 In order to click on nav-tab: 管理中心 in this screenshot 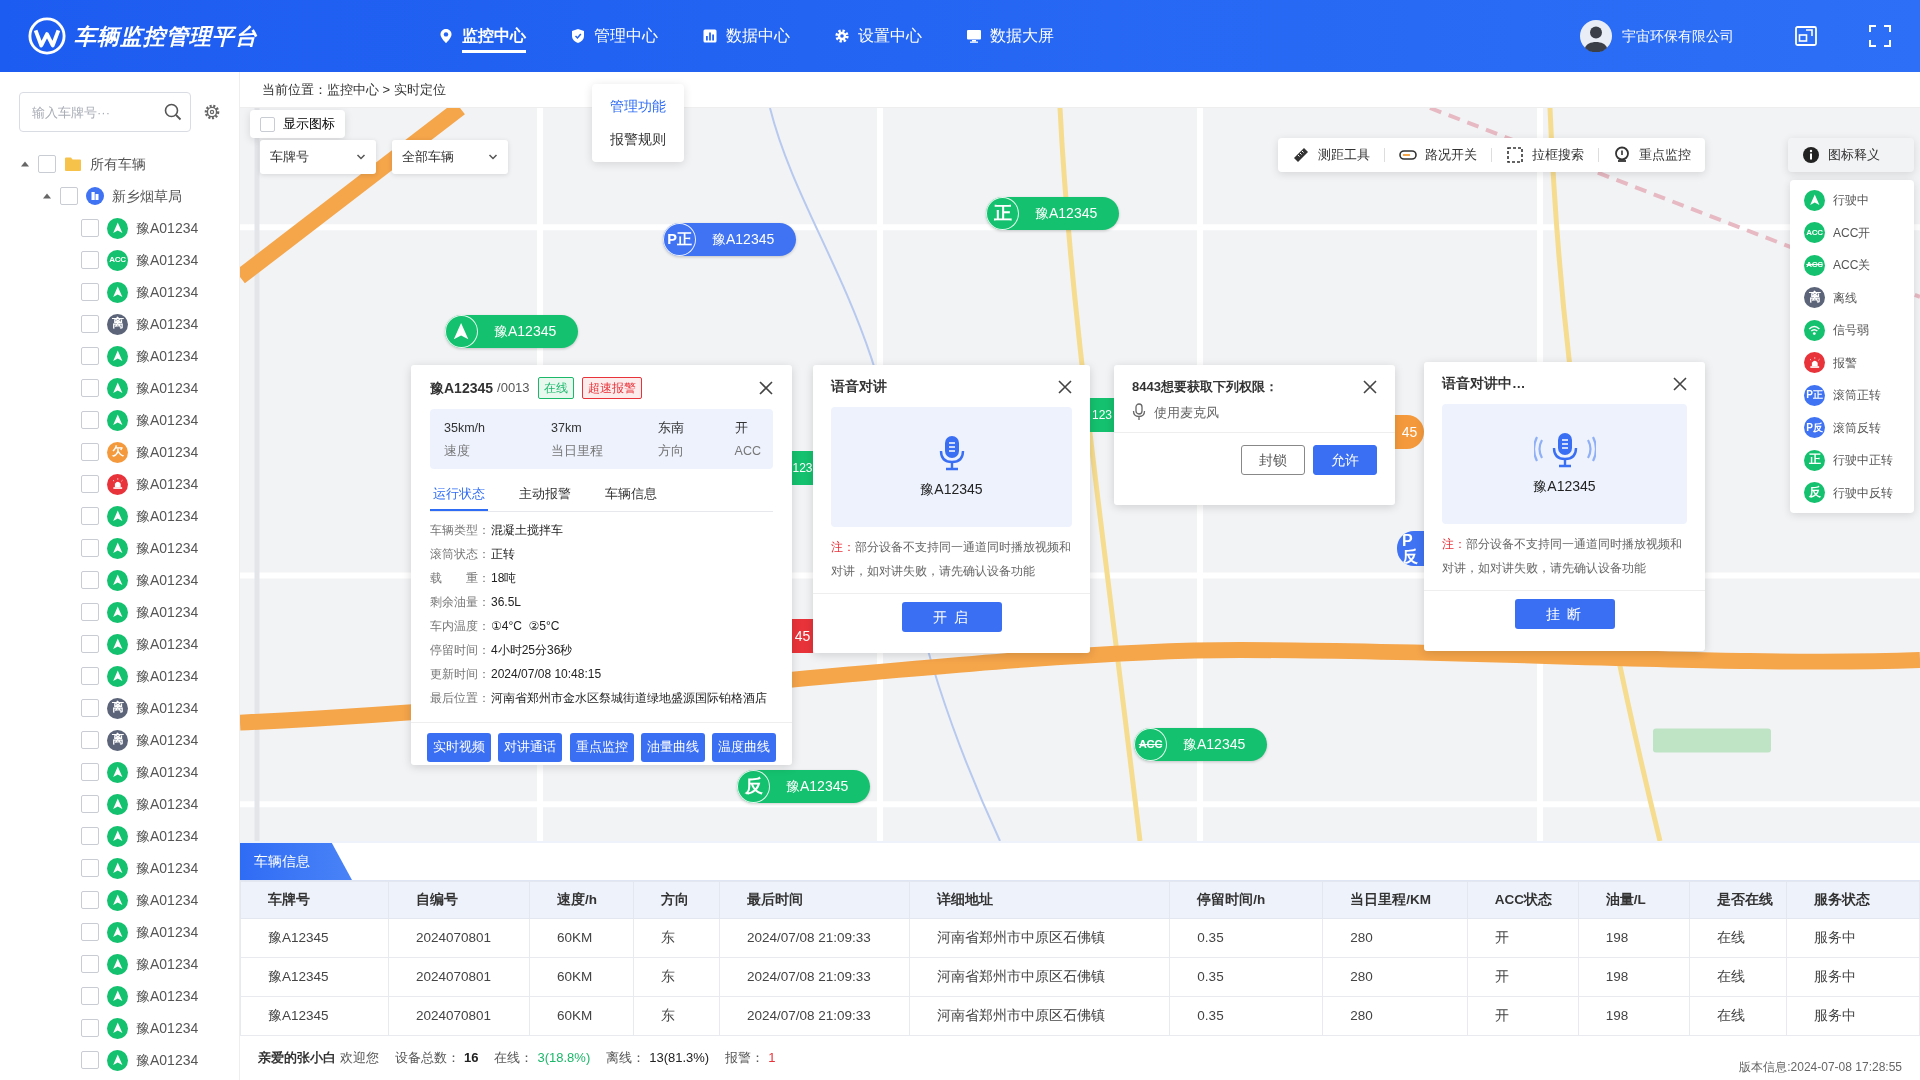, I will do `click(614, 36)`.